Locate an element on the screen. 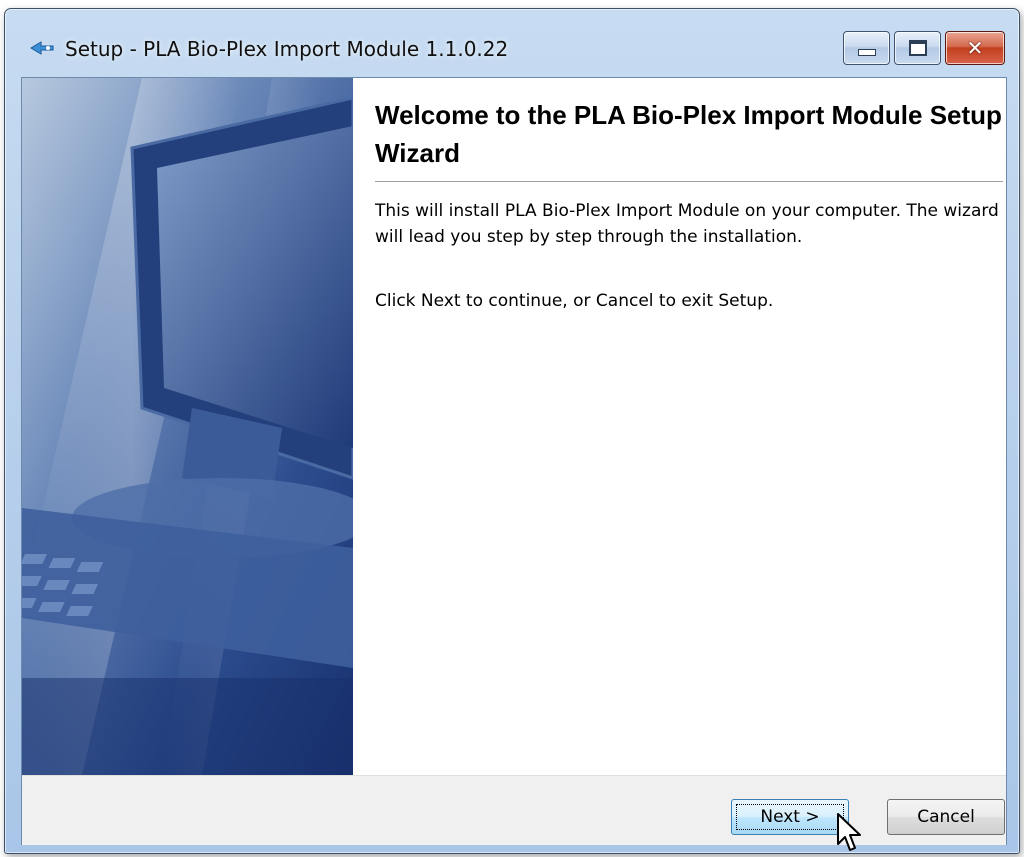 The image size is (1024, 857). close-button: ✕ is located at coordinates (975, 48).